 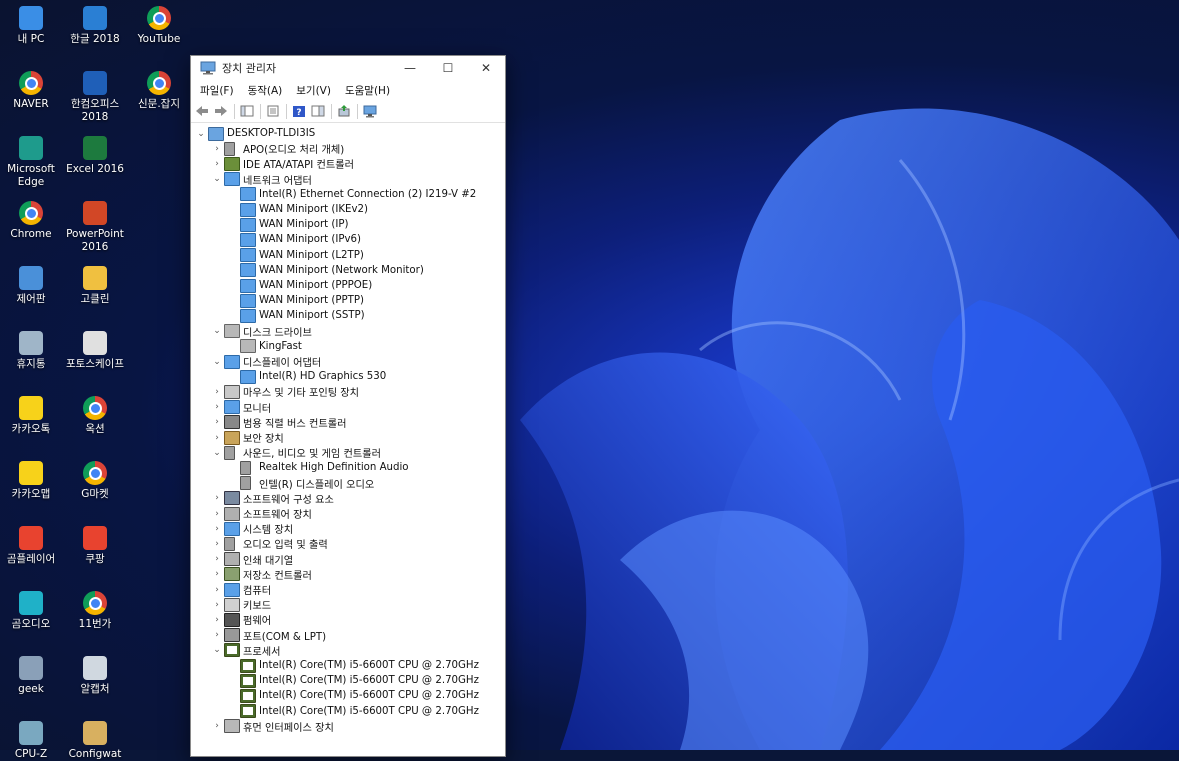 I want to click on tree-node: › 모니터, so click(x=241, y=407).